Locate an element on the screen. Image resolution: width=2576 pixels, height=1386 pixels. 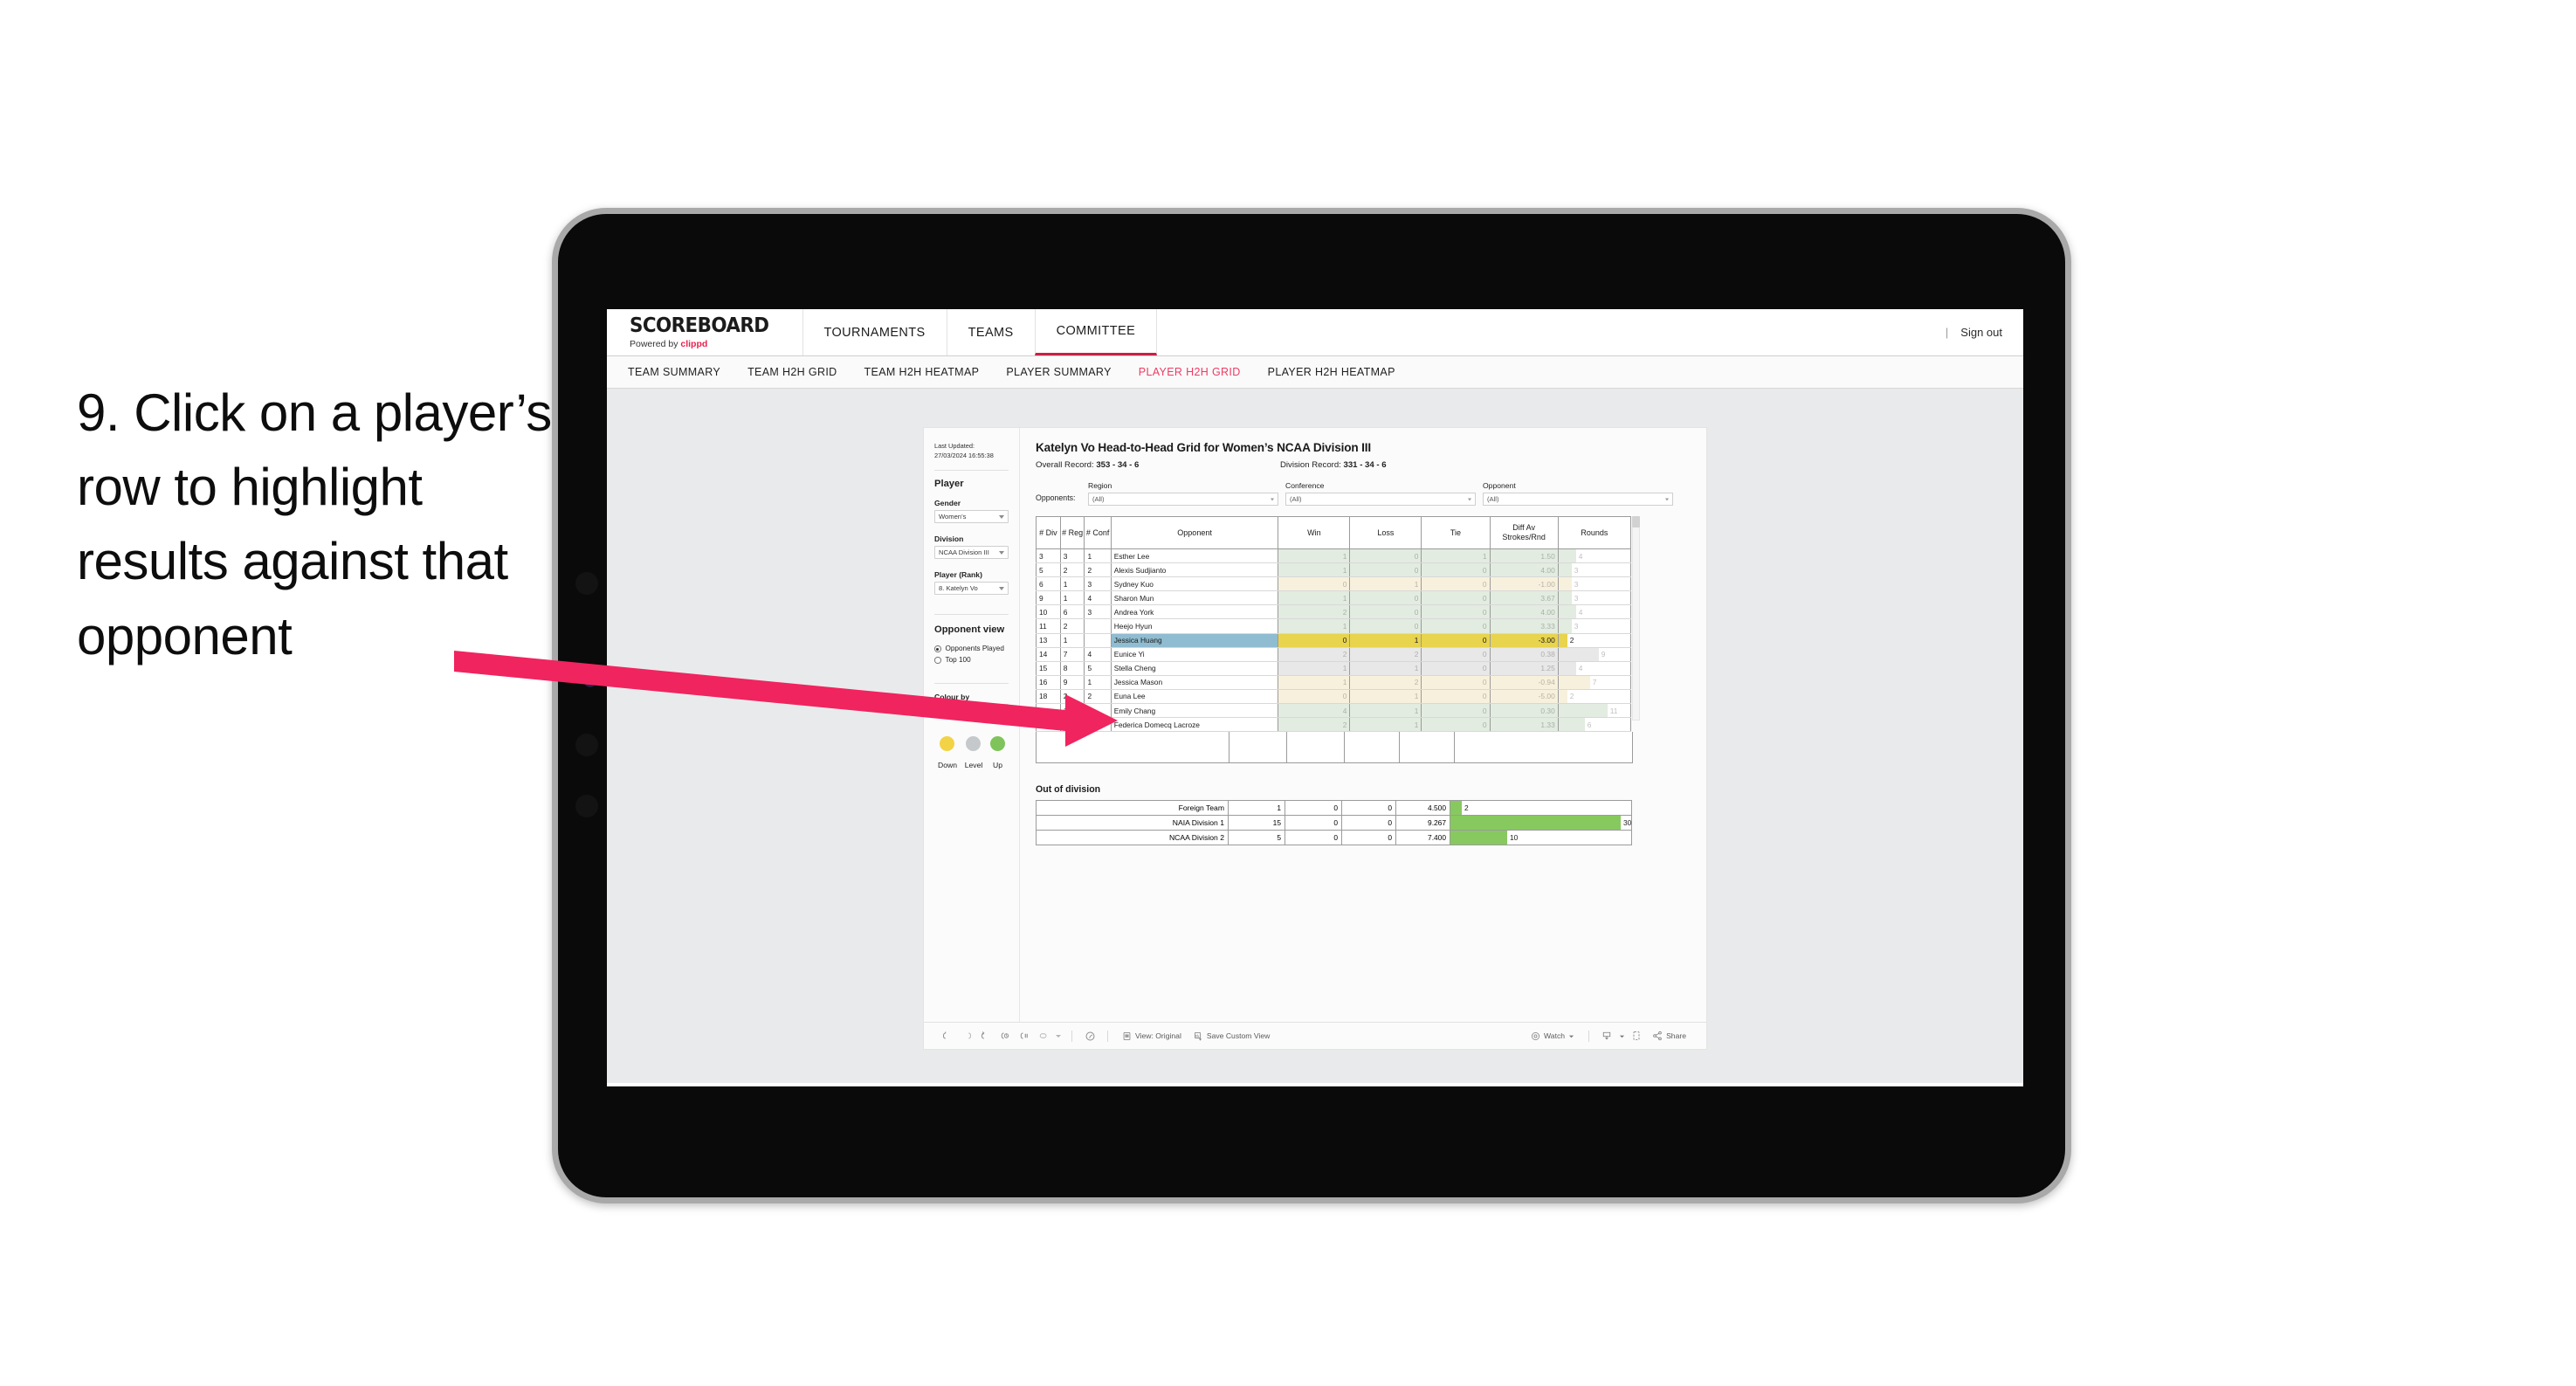
layout-icon is located at coordinates (1043, 1035).